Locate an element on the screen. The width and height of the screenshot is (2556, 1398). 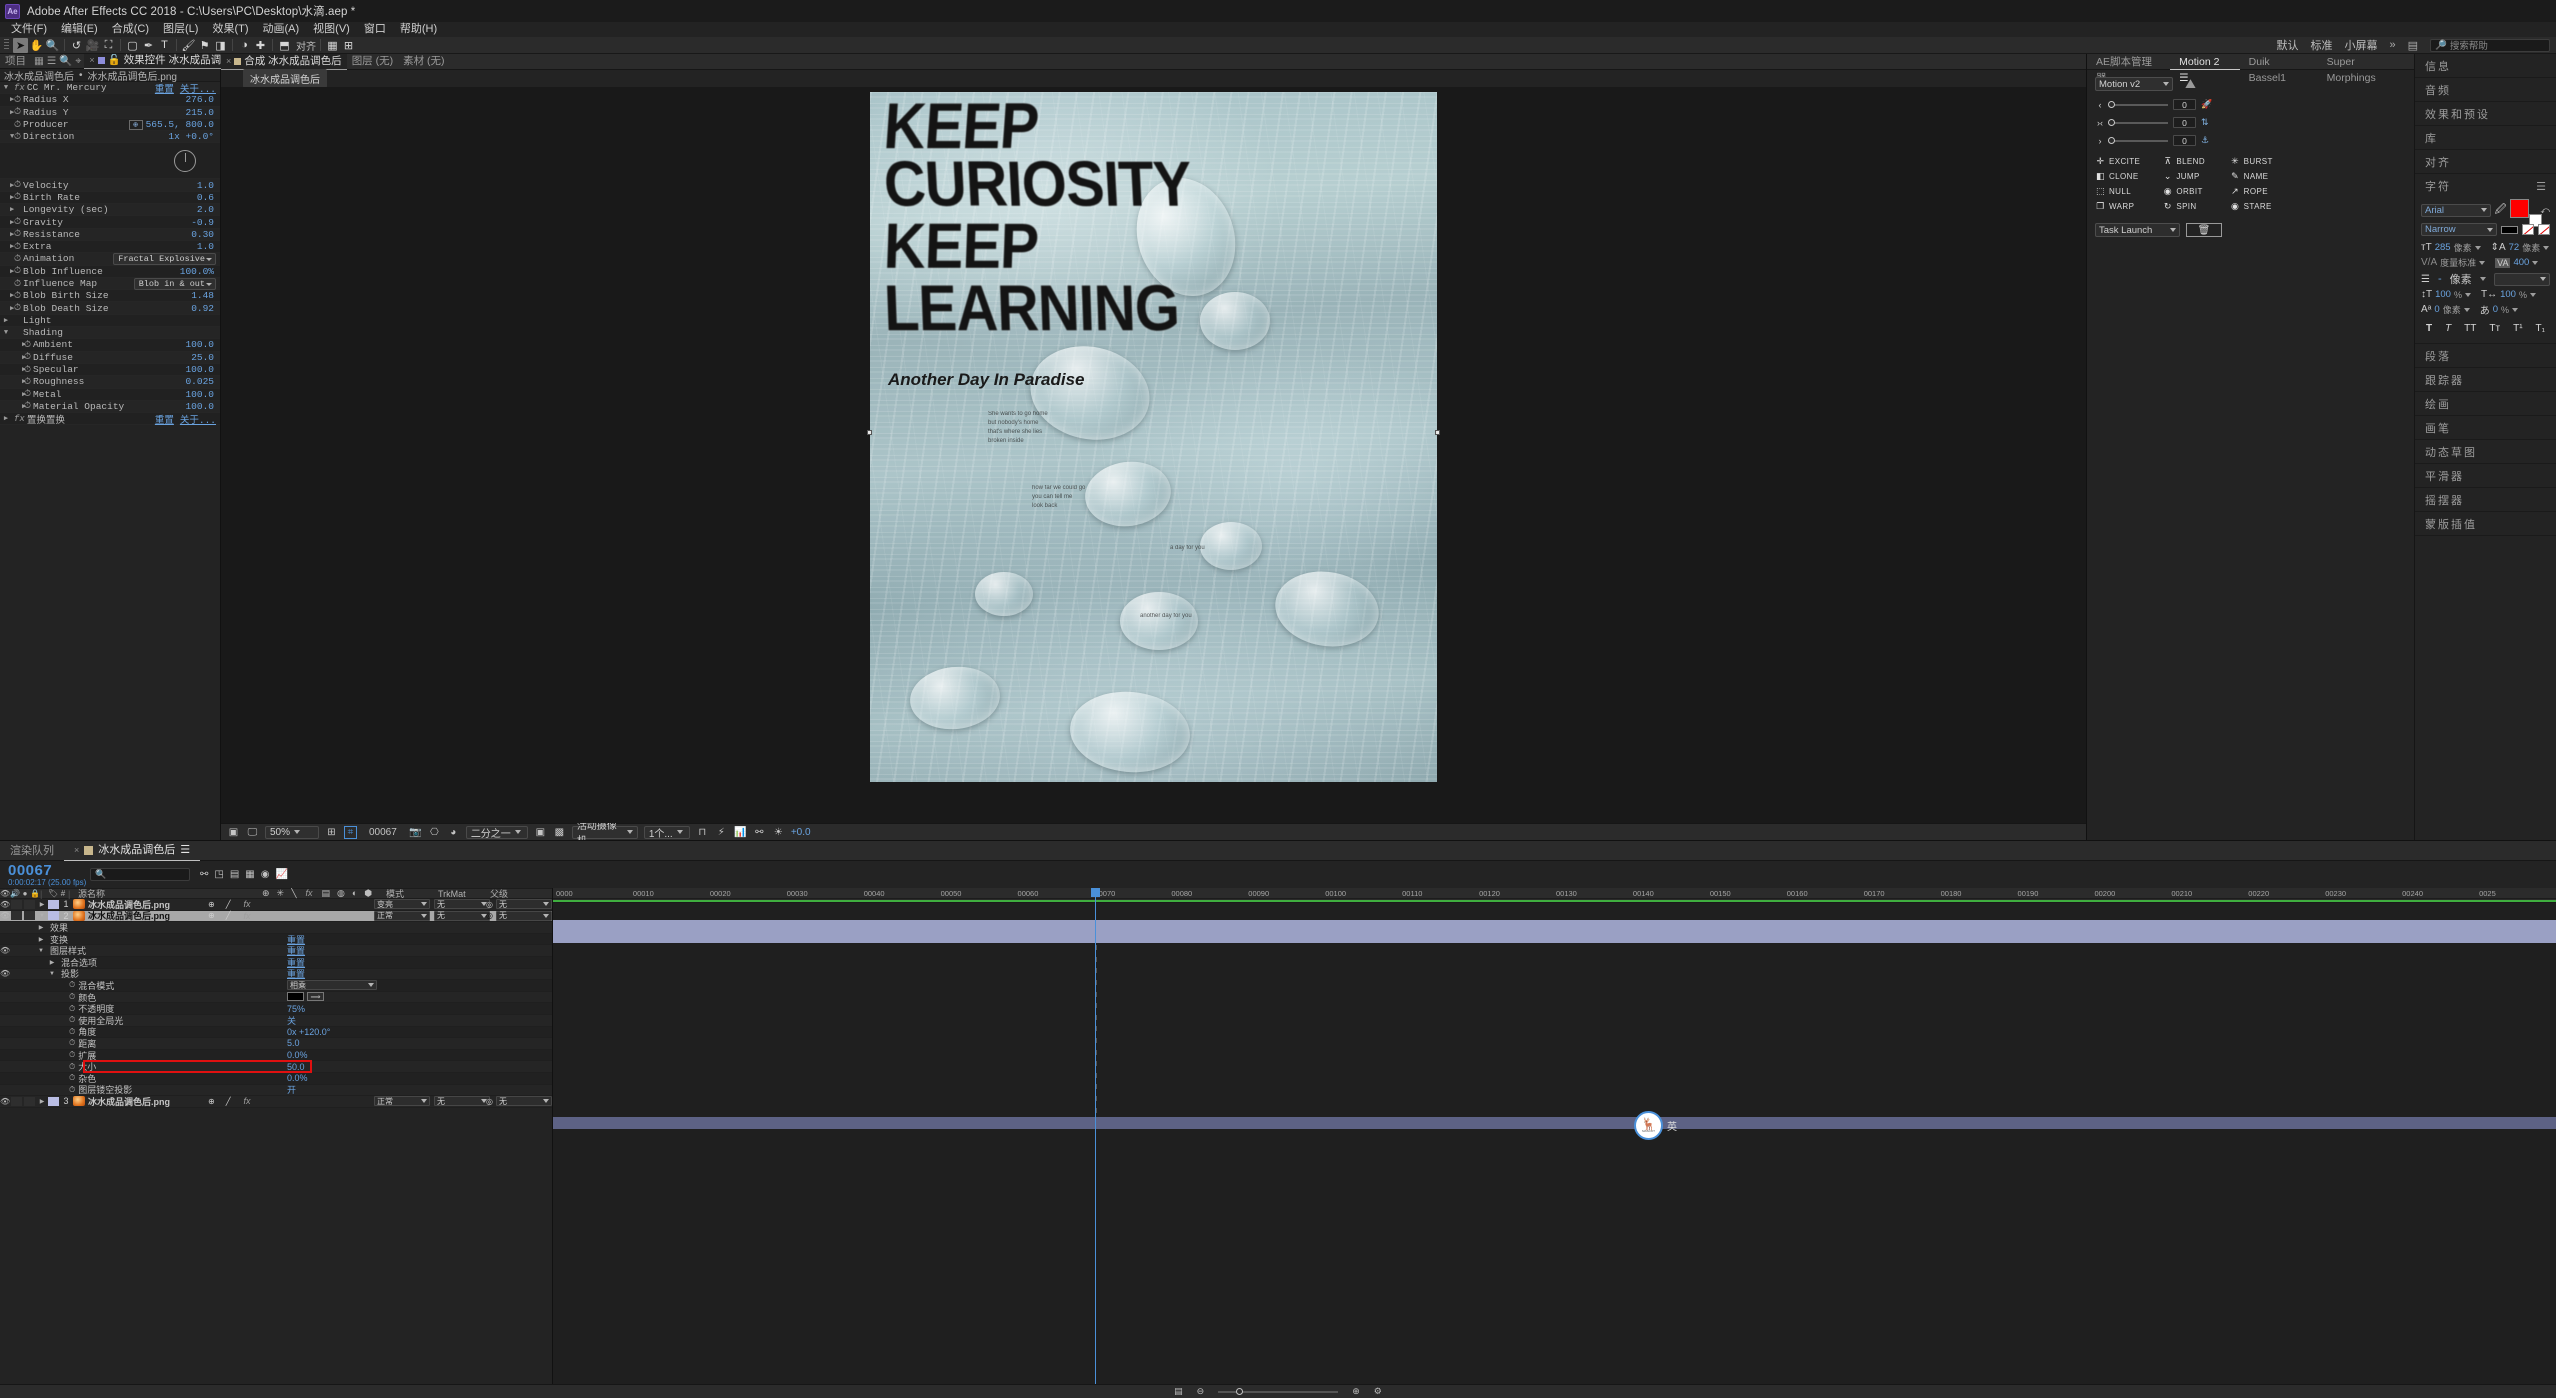
prop-value-14: 开 is located at coordinates (291, 1090).